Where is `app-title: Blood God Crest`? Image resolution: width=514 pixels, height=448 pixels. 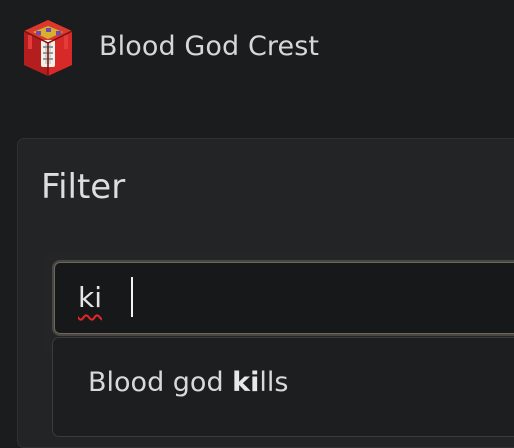 app-title: Blood God Crest is located at coordinates (209, 46).